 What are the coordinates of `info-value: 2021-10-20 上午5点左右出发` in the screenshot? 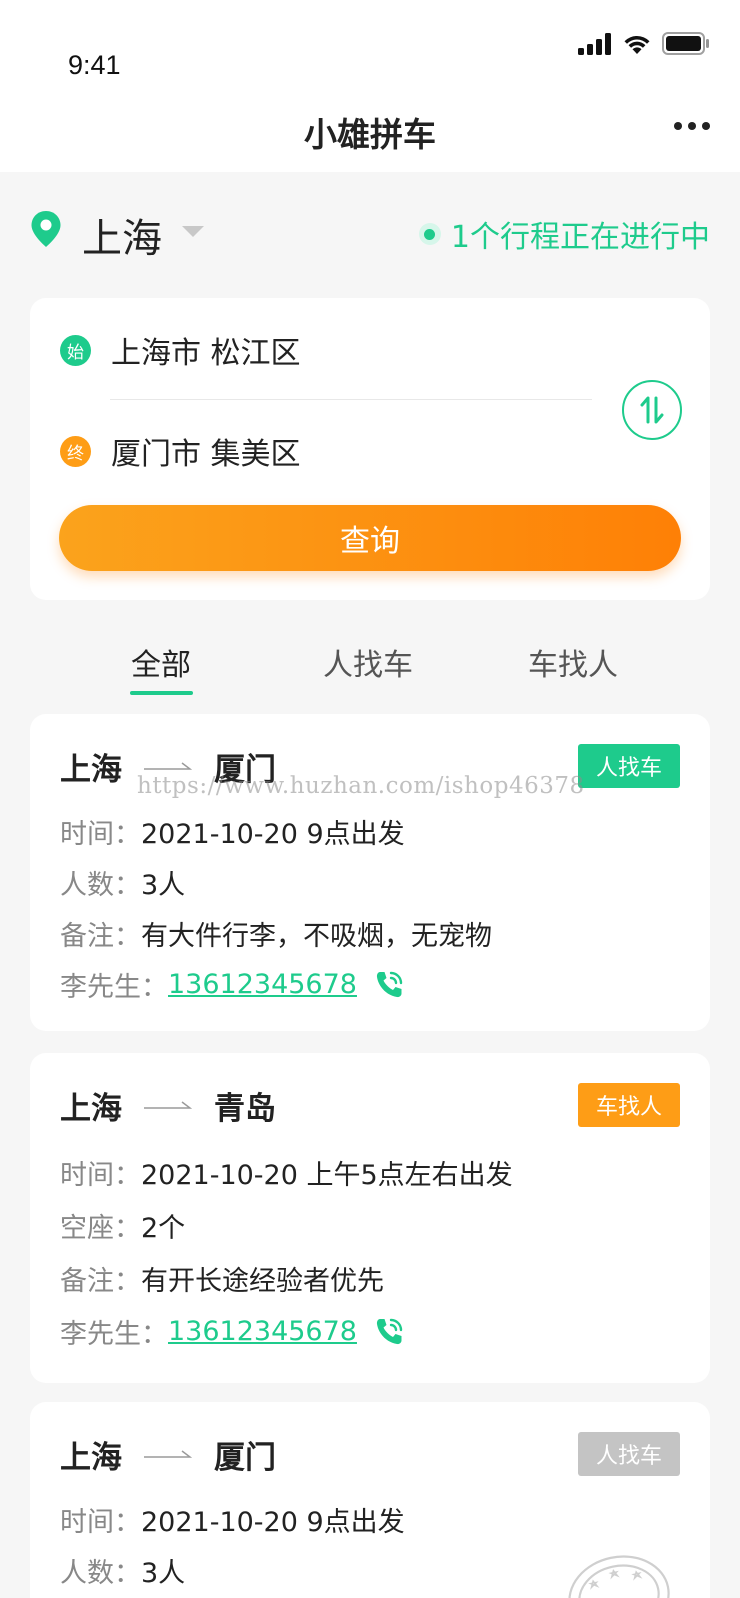 It's located at (327, 1175).